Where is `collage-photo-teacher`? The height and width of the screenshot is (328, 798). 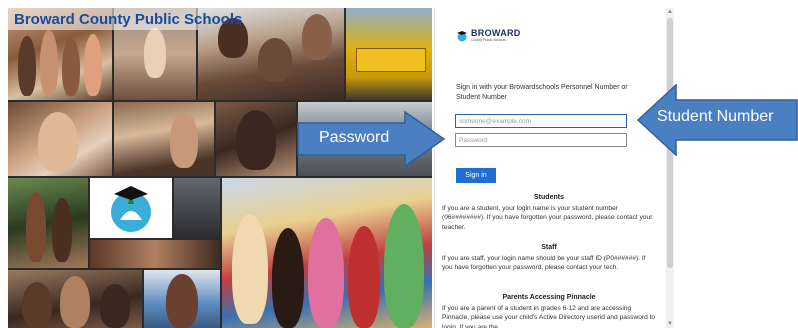 collage-photo-teacher is located at coordinates (182, 299).